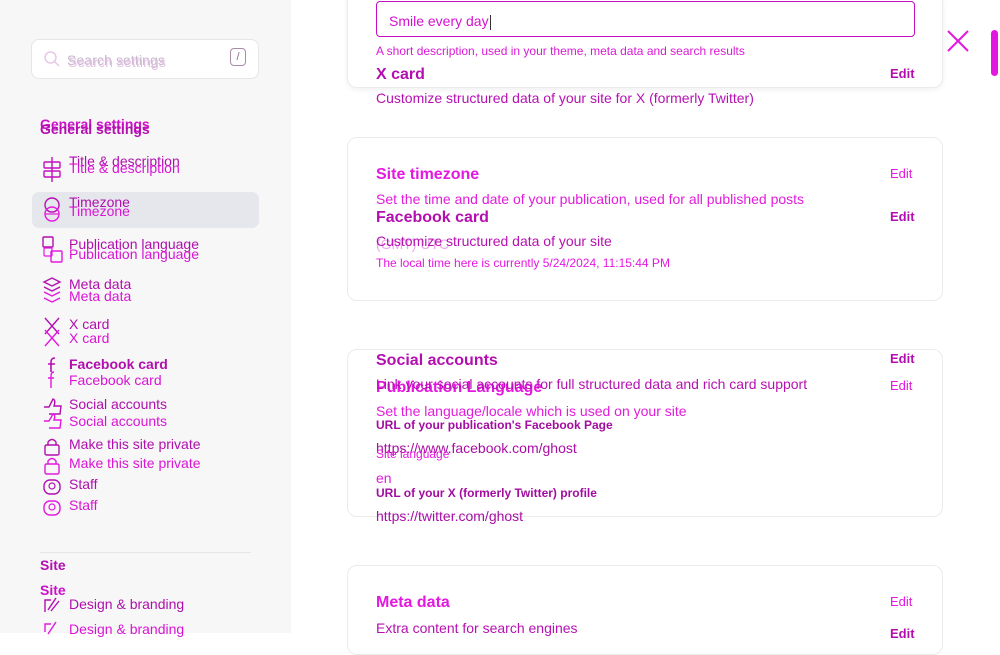 The image size is (1000, 655). I want to click on sidebar-item-meta-data: Meta data Meta data, so click(145, 290).